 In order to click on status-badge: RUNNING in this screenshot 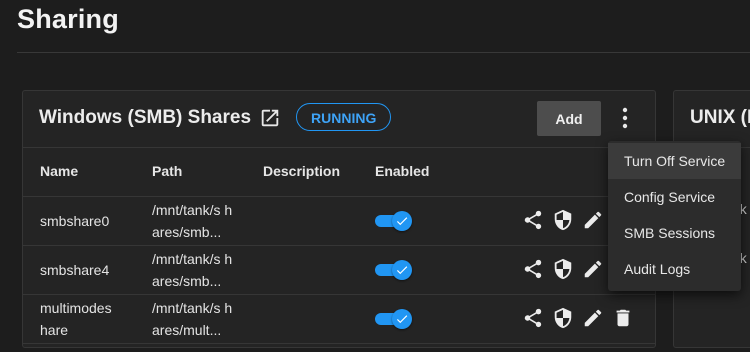, I will do `click(344, 117)`.